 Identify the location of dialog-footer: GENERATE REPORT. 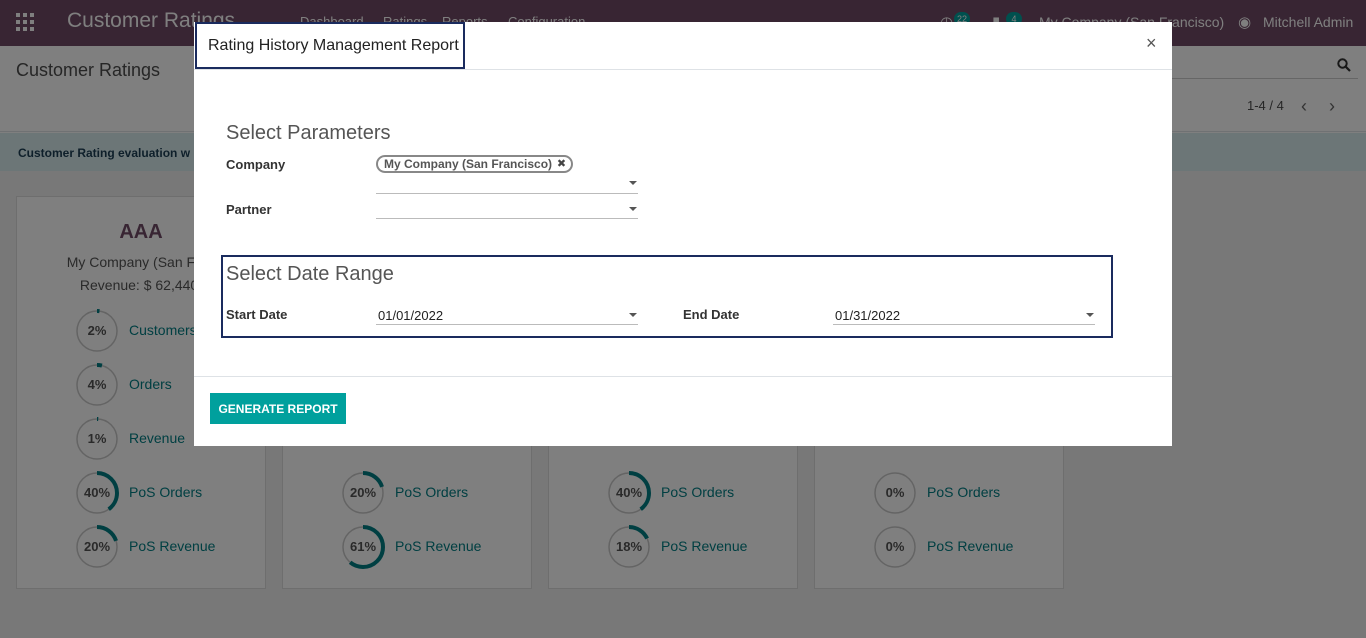
(683, 411).